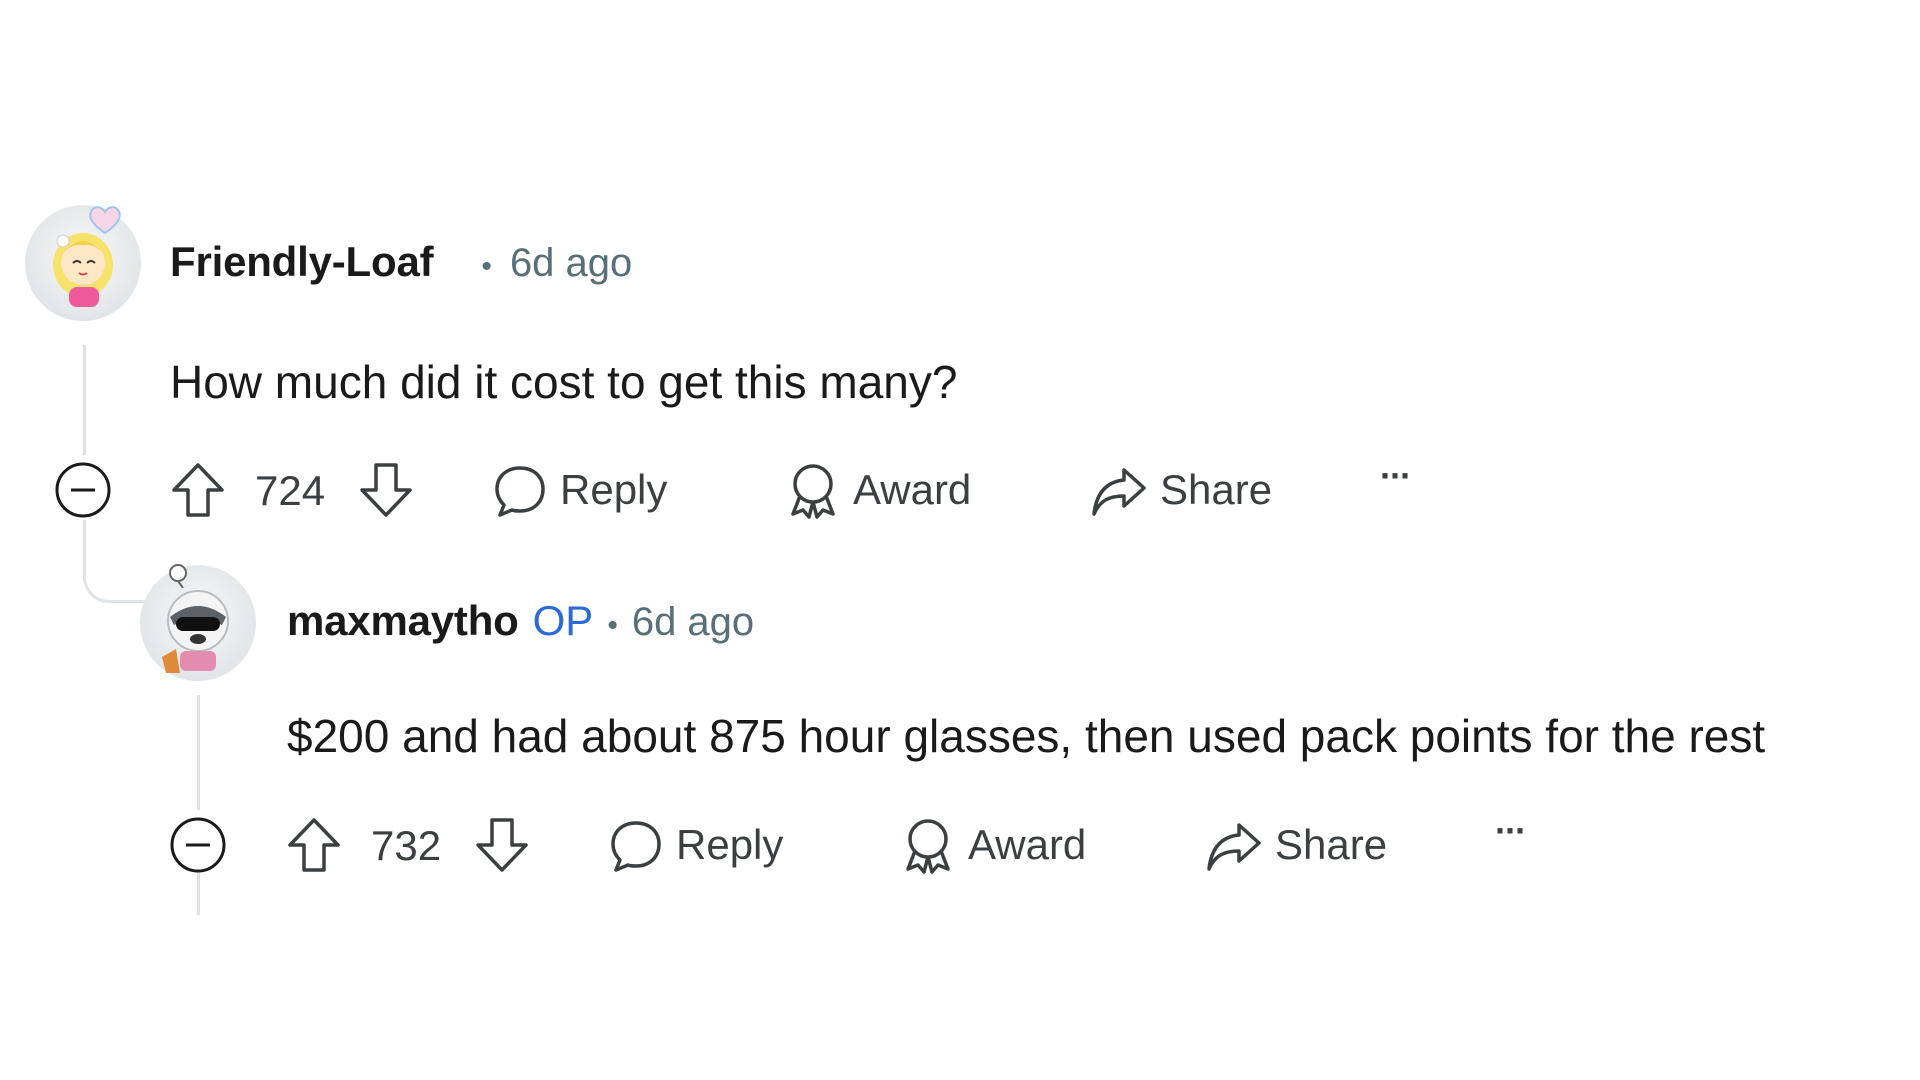  What do you see at coordinates (84, 542) in the screenshot?
I see `thread-line-mid` at bounding box center [84, 542].